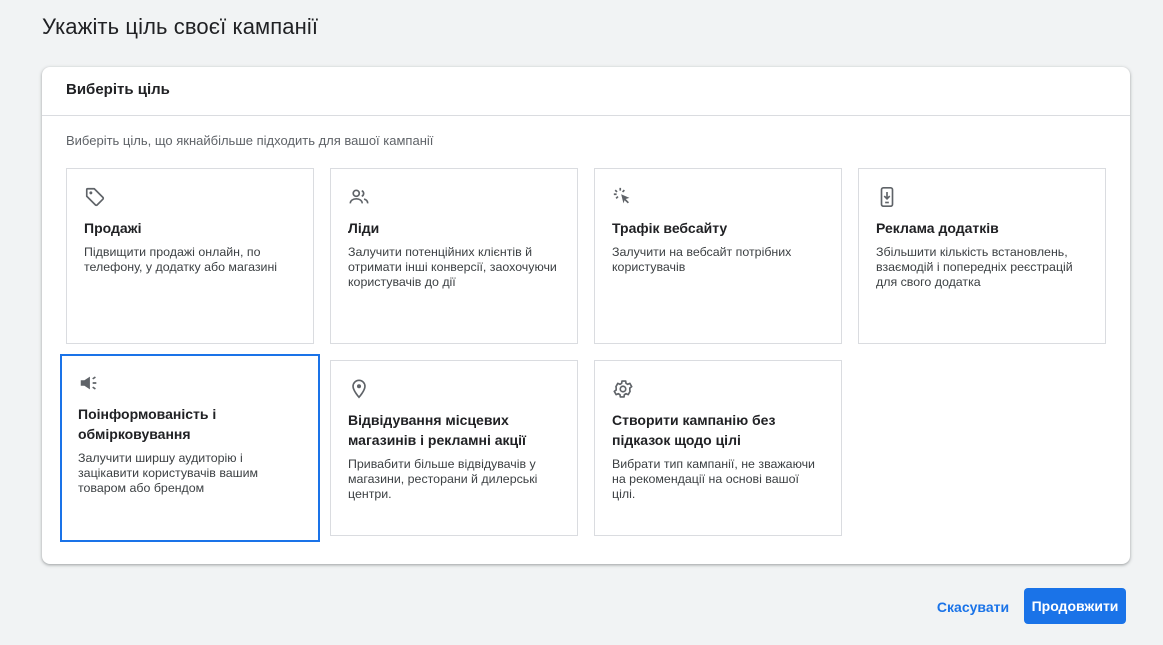 The width and height of the screenshot is (1163, 645). Describe the element at coordinates (359, 389) in the screenshot. I see `location-pin-icon` at that location.